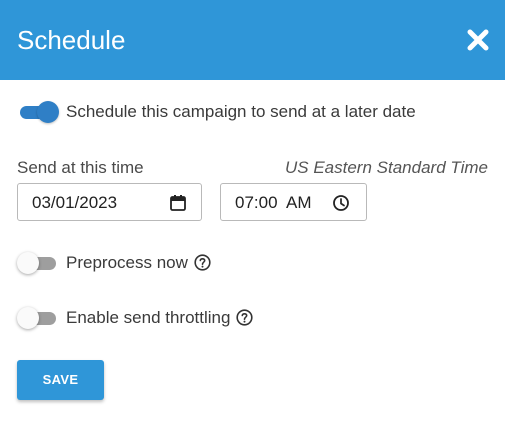 The width and height of the screenshot is (505, 424). I want to click on throttling-row: Enable send throttling, so click(160, 318).